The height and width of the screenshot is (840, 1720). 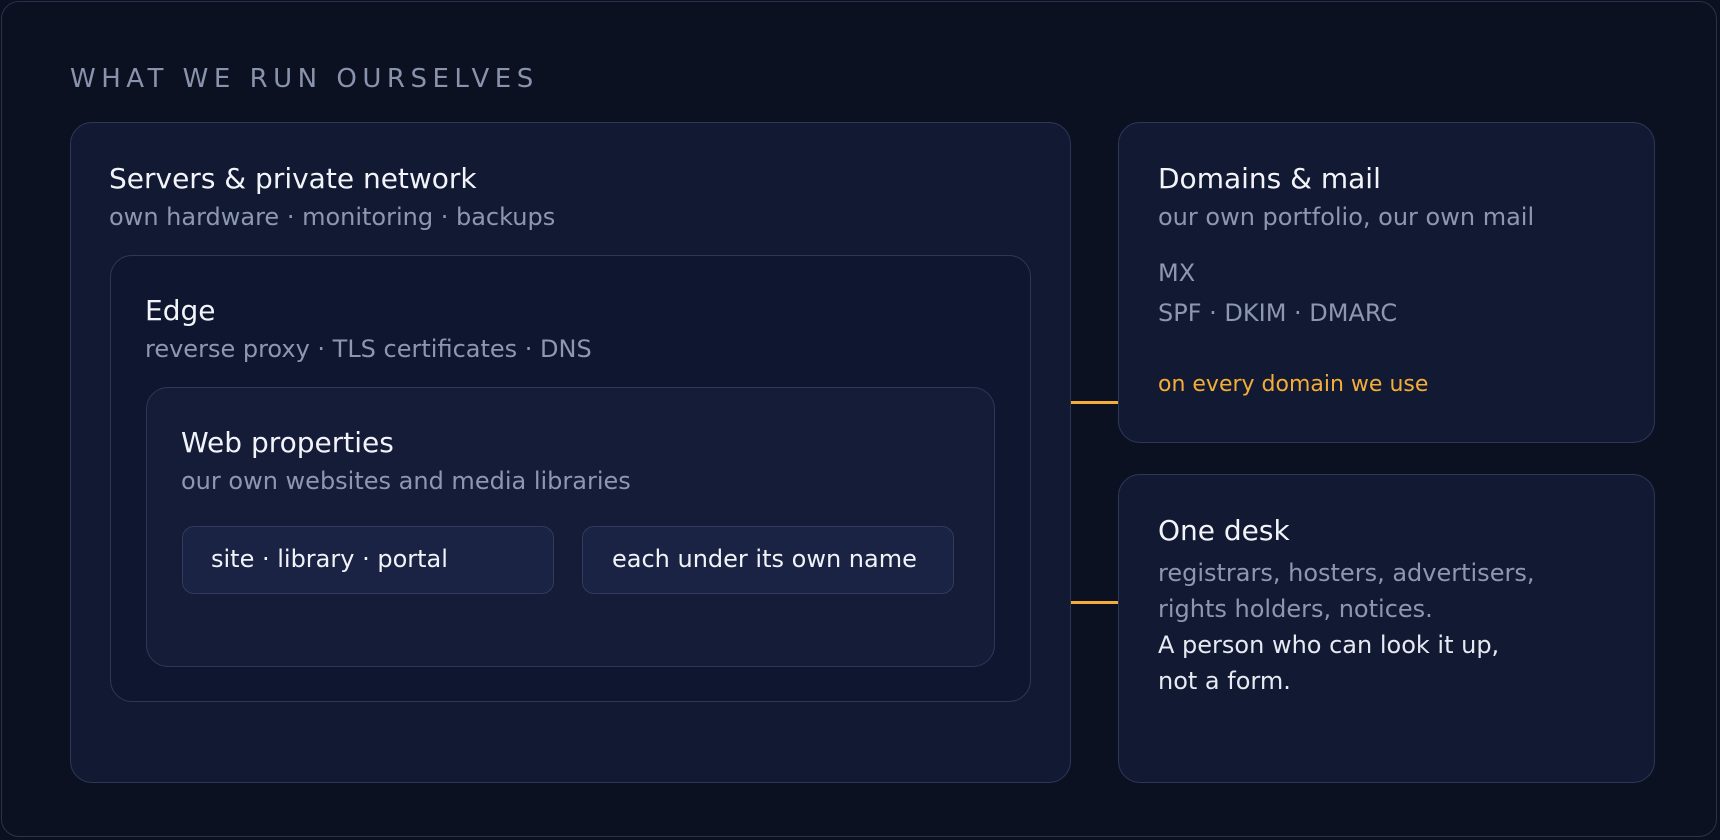 I want to click on web-chip-site-library-portal: site · library · portal, so click(x=368, y=560).